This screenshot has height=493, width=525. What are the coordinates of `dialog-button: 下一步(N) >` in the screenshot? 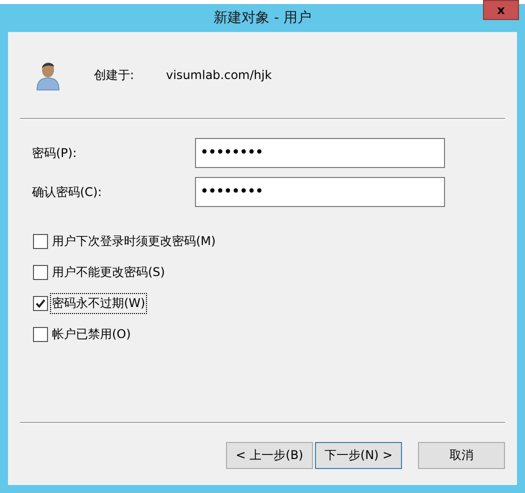 It's located at (358, 455).